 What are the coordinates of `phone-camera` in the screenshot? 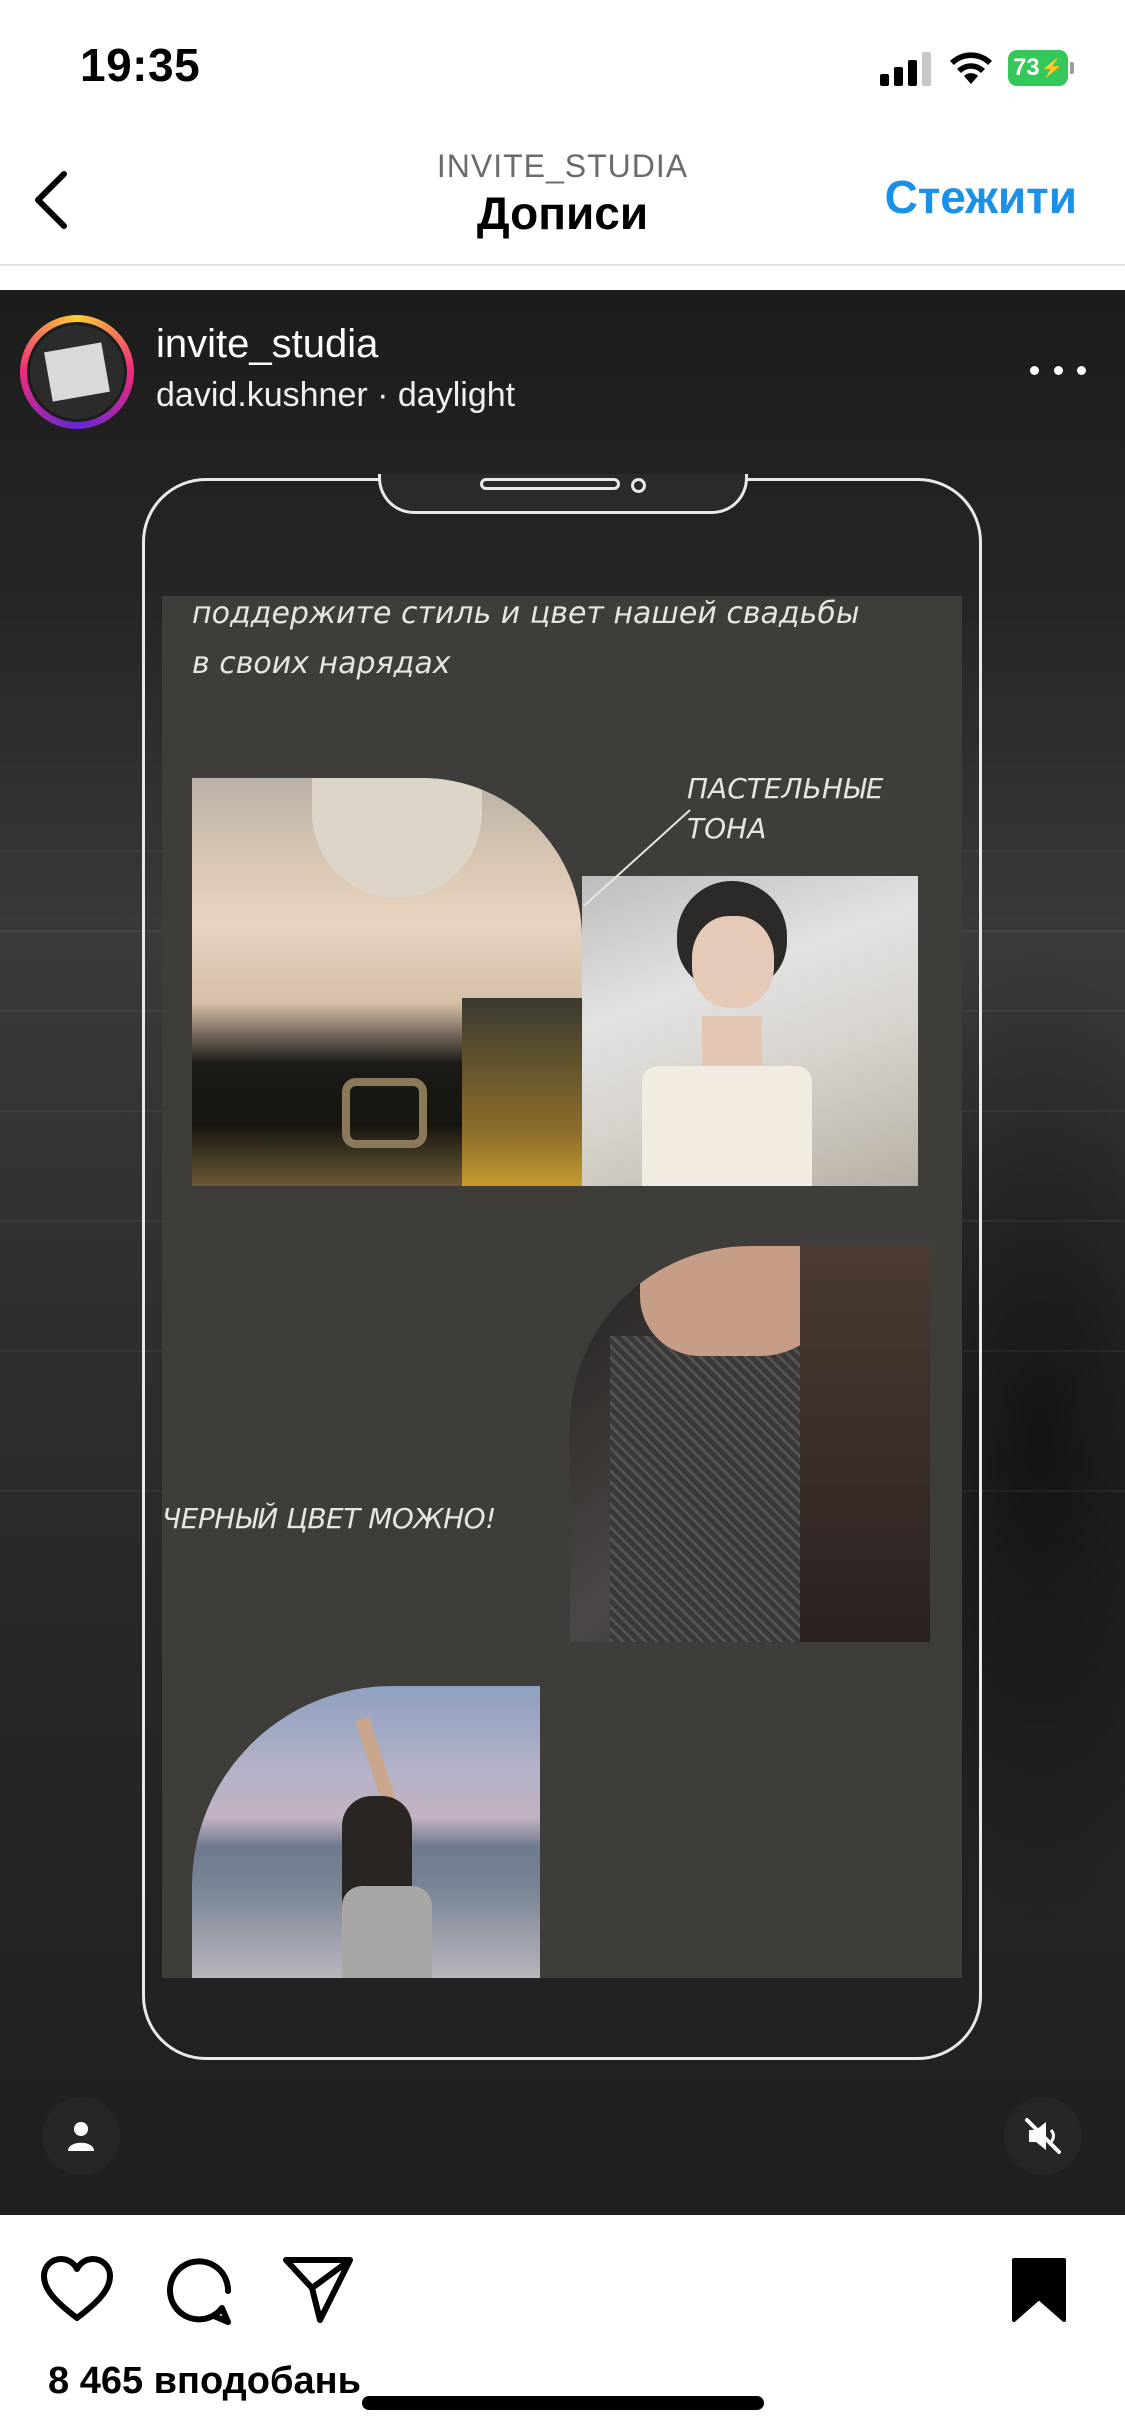 It's located at (638, 485).